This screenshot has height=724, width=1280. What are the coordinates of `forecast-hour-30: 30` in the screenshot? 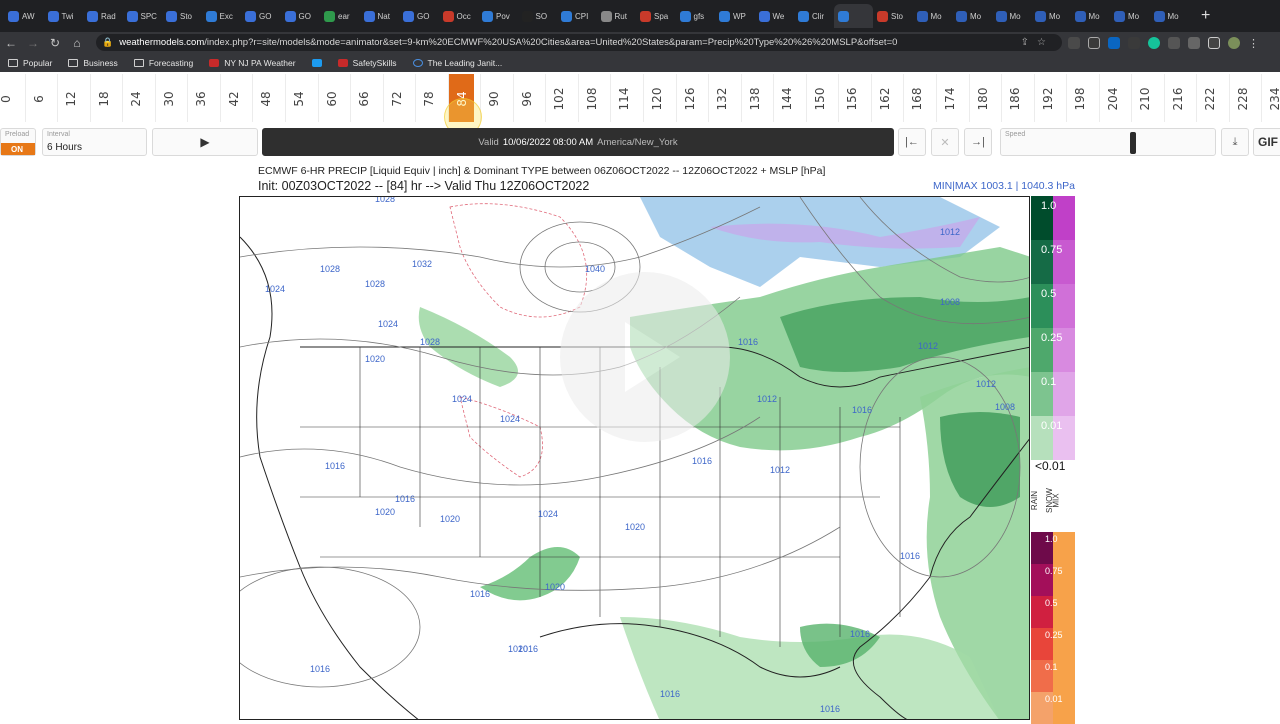 It's located at (167, 98).